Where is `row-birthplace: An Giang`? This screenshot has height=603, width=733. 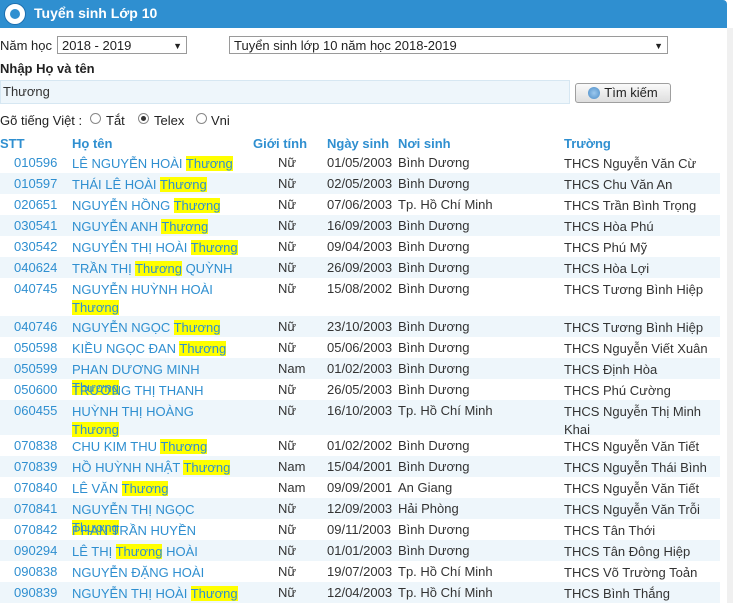
row-birthplace: An Giang is located at coordinates (425, 487).